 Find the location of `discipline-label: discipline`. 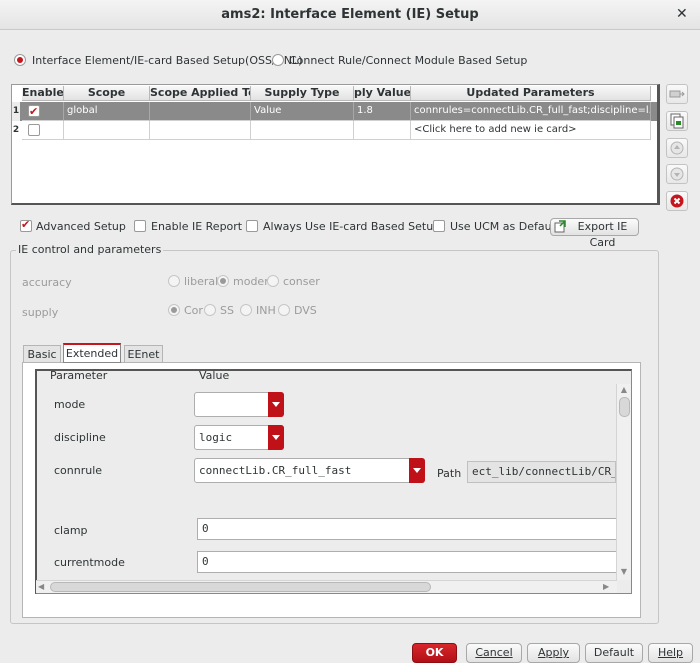

discipline-label: discipline is located at coordinates (80, 437).